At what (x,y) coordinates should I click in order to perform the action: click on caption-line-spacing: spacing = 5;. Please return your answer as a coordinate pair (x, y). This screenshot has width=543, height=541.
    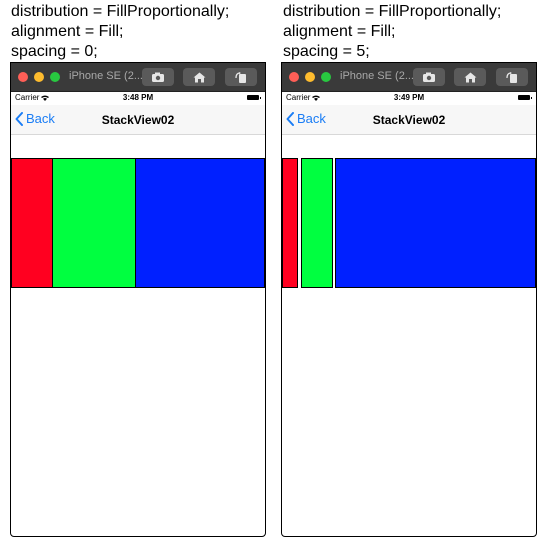
    Looking at the image, I should click on (326, 51).